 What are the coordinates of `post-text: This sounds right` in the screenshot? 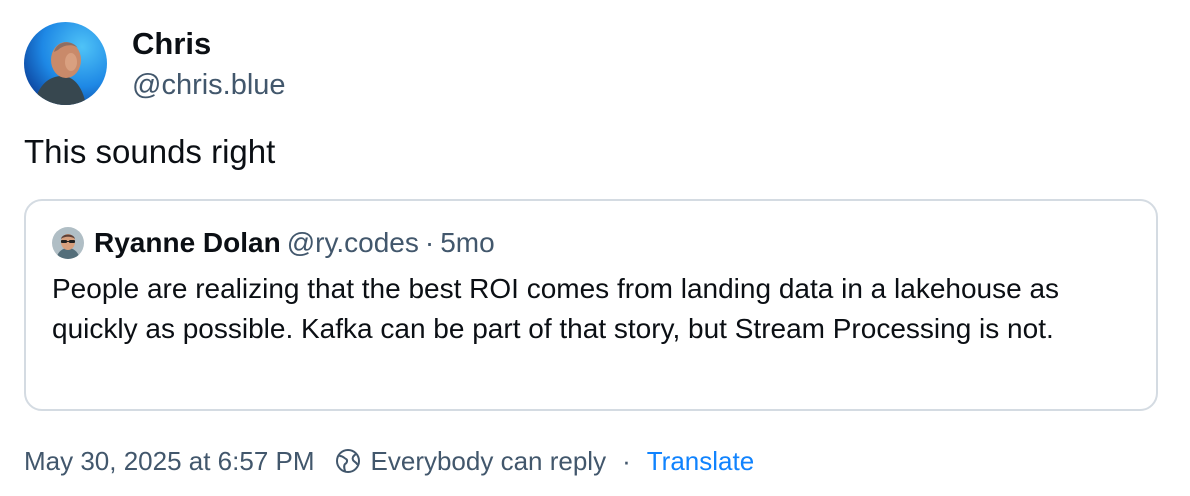 It's located at (150, 151).